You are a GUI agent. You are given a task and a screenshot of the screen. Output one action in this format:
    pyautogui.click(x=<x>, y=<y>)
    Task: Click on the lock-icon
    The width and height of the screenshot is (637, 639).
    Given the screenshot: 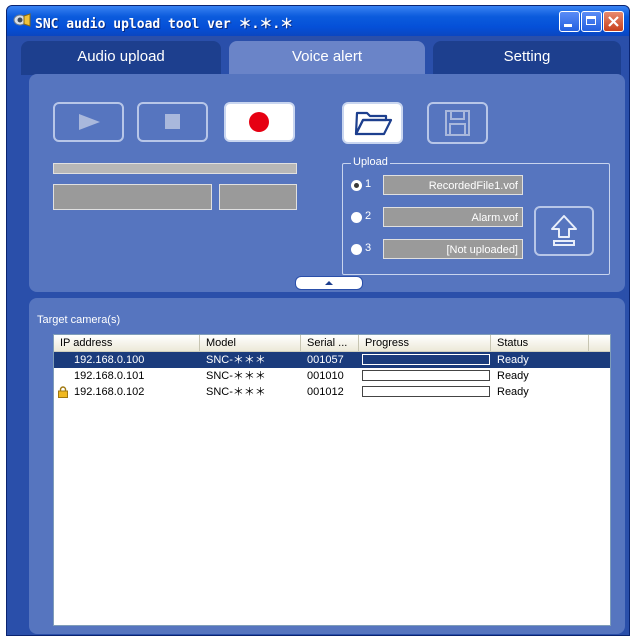 What is the action you would take?
    pyautogui.click(x=63, y=392)
    